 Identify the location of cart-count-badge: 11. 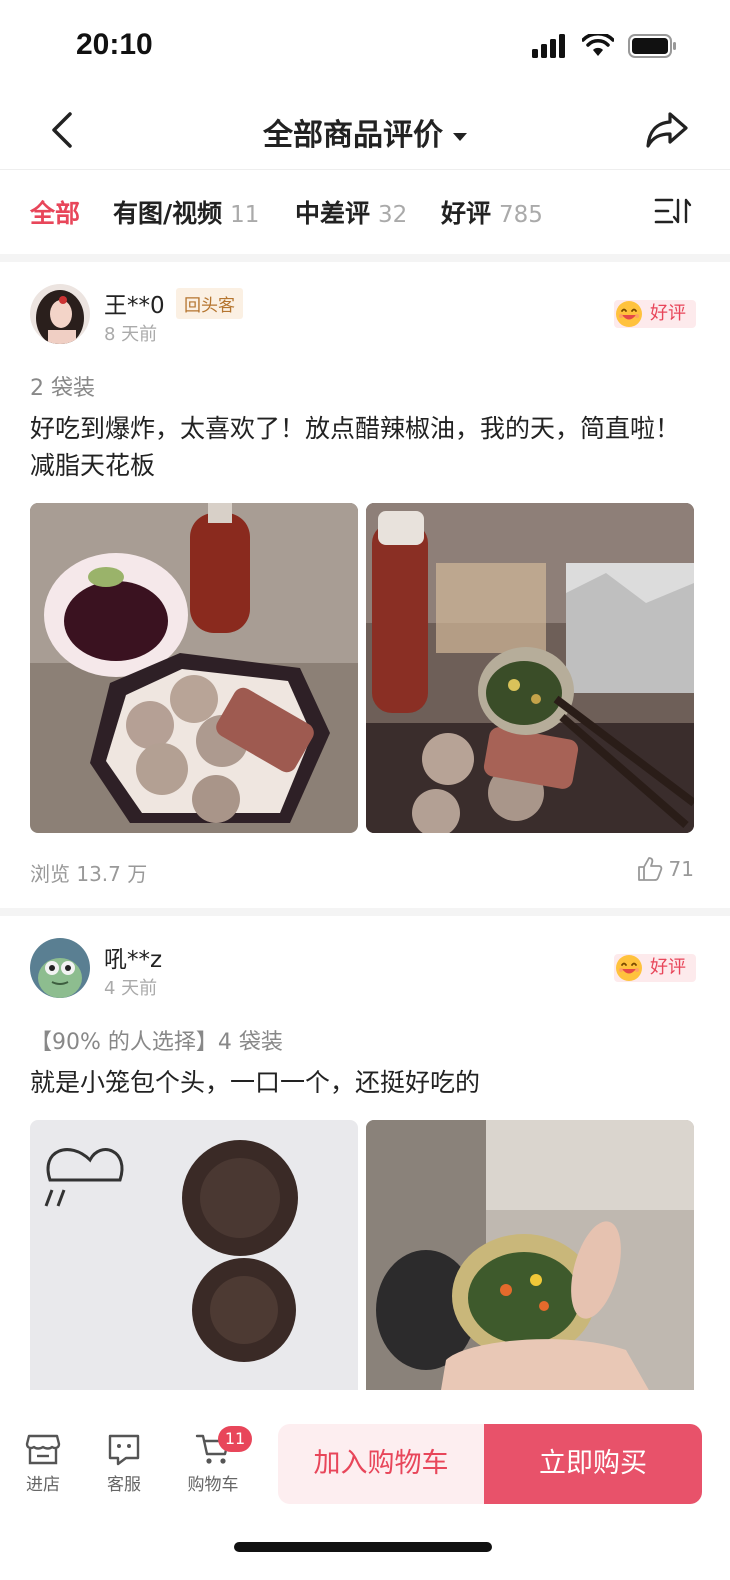
(235, 1439).